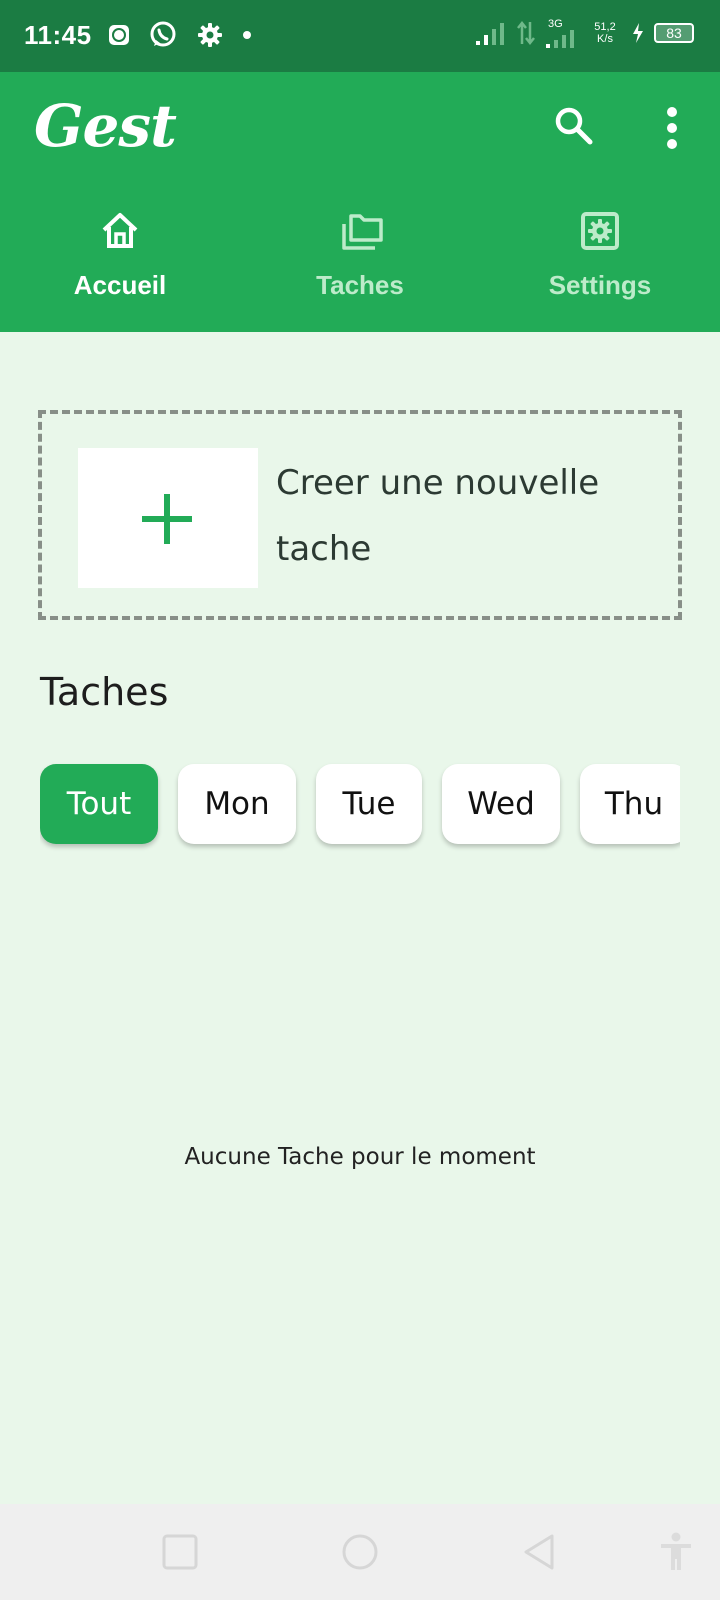 The width and height of the screenshot is (720, 1600). I want to click on home-nav-icon, so click(360, 1552).